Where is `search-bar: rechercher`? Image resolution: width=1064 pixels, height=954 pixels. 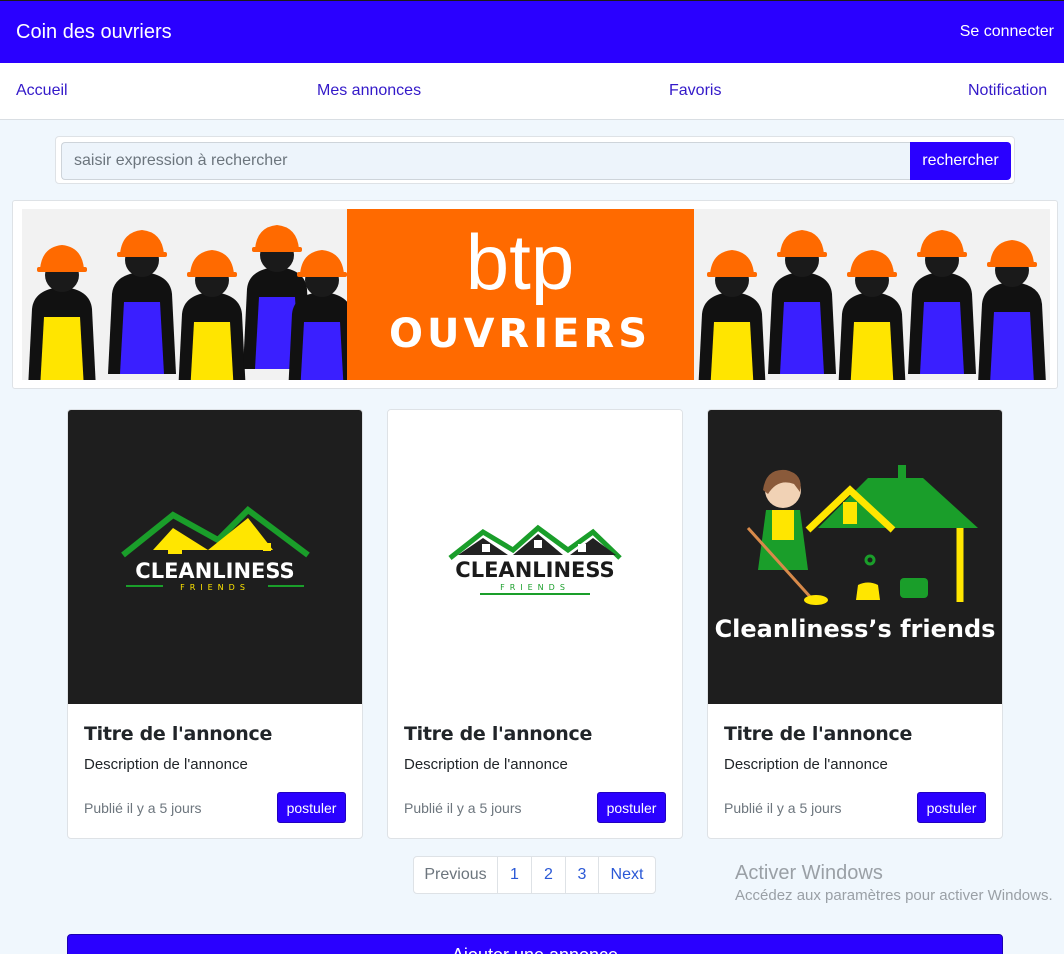
search-bar: rechercher is located at coordinates (535, 160).